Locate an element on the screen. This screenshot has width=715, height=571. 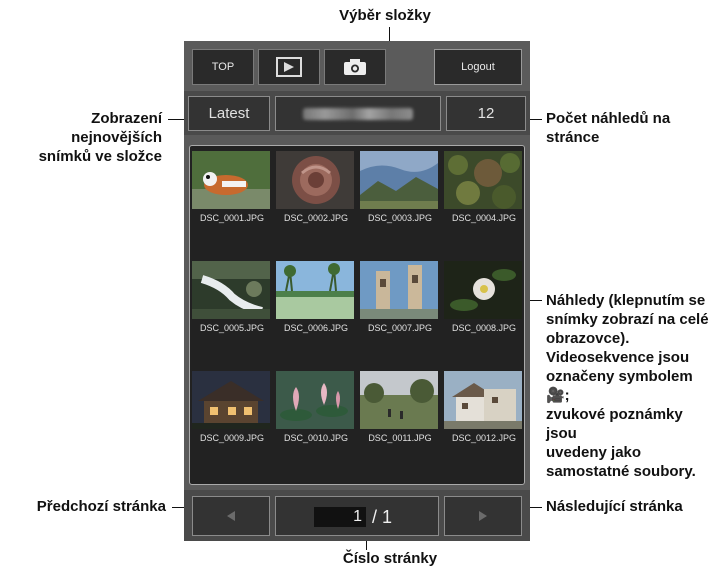
thumbnail-filename: DSC_0003.JPG is located at coordinates (400, 218).